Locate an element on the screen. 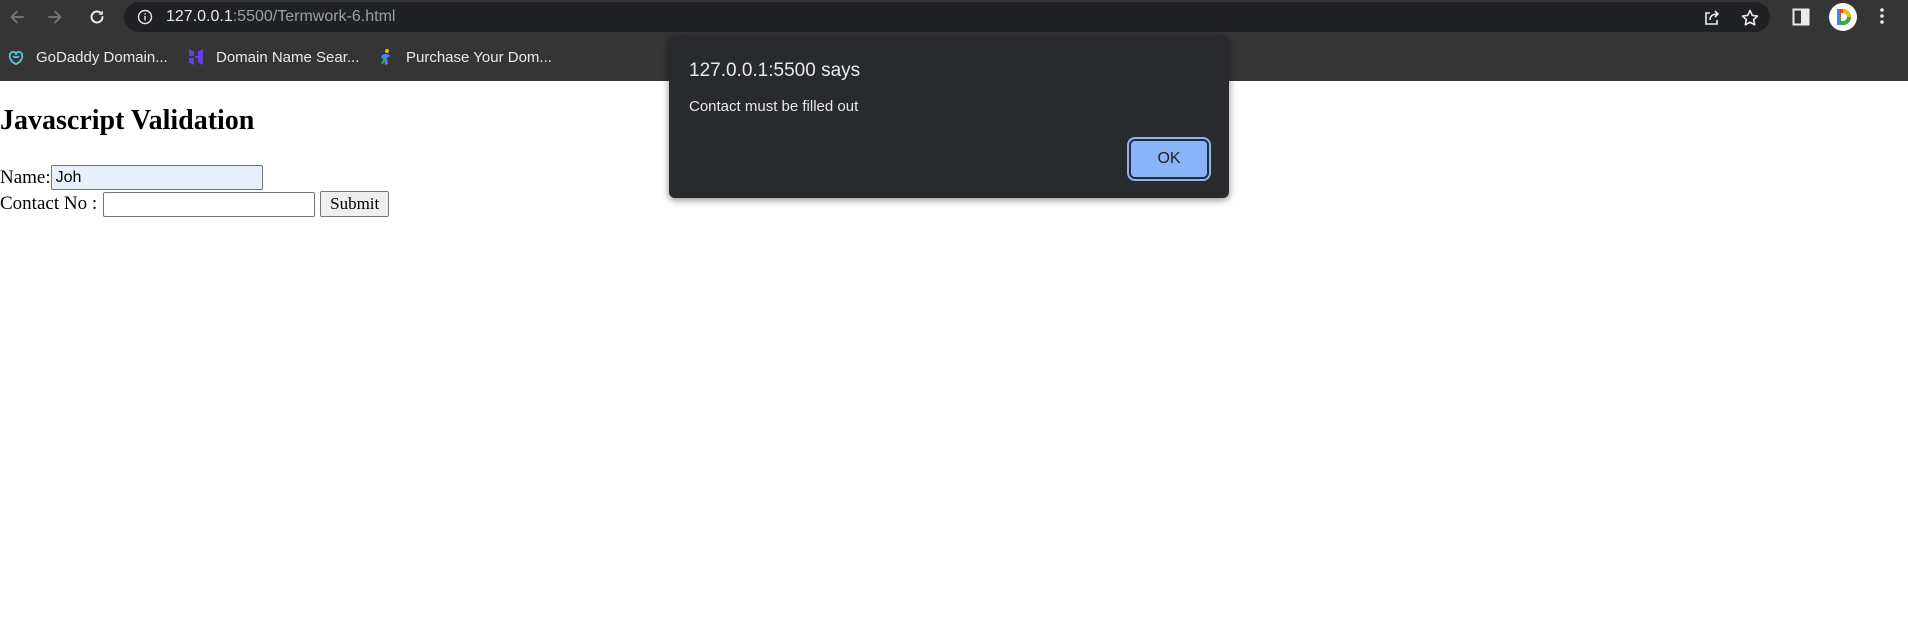  name-row: Name: is located at coordinates (131, 177).